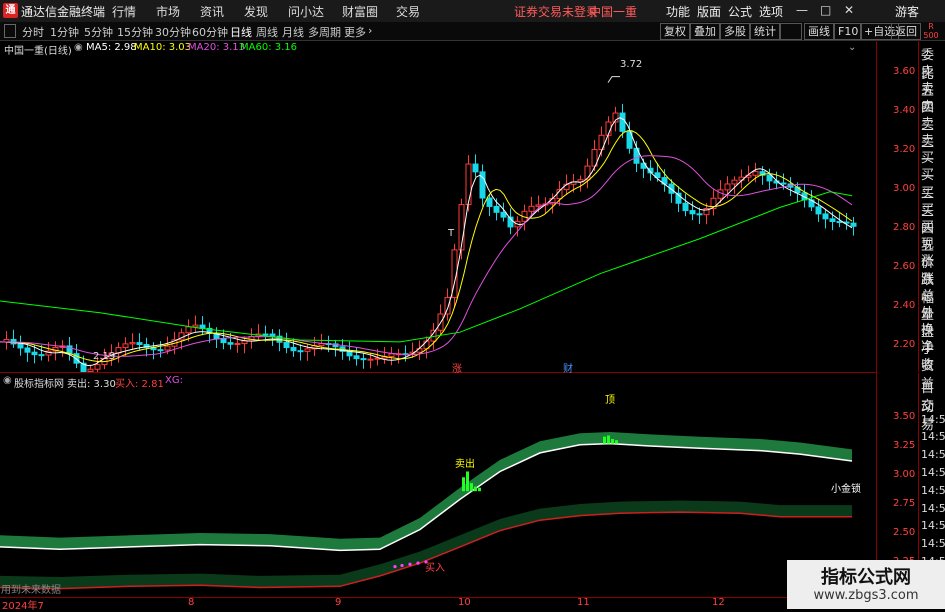 Image resolution: width=945 pixels, height=612 pixels. Describe the element at coordinates (709, 11) in the screenshot. I see `menu-banmian: 版面` at that location.